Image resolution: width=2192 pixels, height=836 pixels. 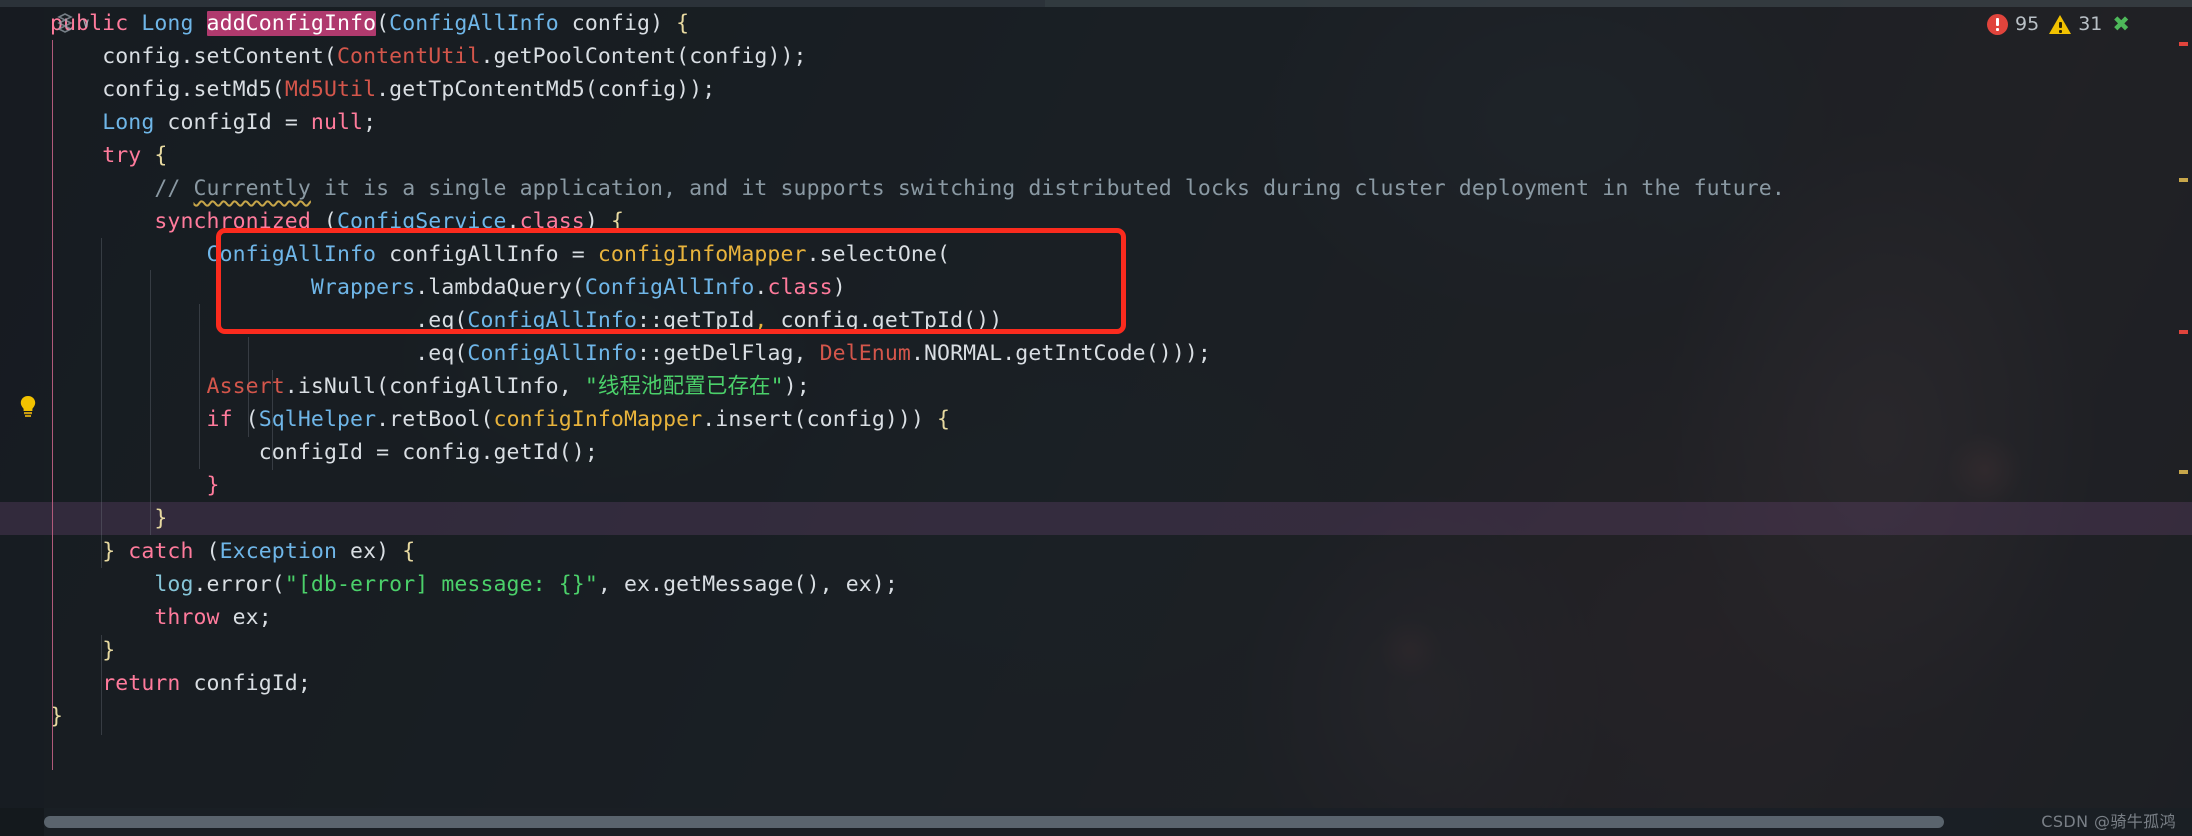 What do you see at coordinates (363, 287) in the screenshot?
I see `code-token: Wrappers` at bounding box center [363, 287].